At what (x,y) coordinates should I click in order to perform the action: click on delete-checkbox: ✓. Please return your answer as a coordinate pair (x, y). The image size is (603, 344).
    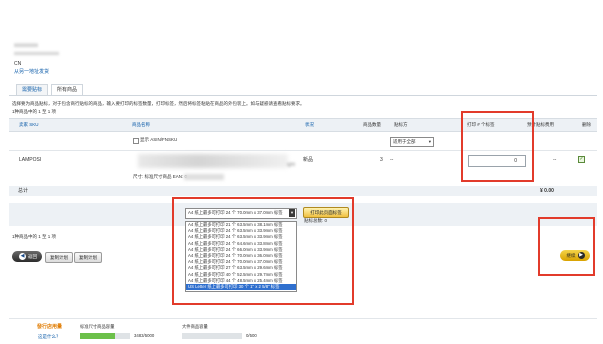
    Looking at the image, I should click on (581, 159).